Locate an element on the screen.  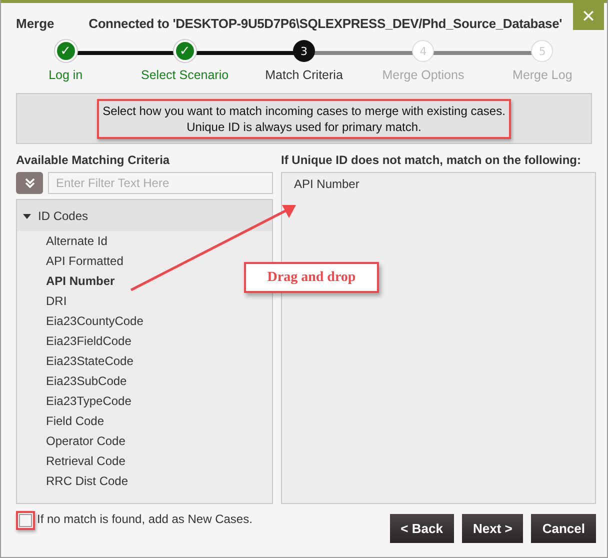
dialog-button: Cancel is located at coordinates (563, 528).